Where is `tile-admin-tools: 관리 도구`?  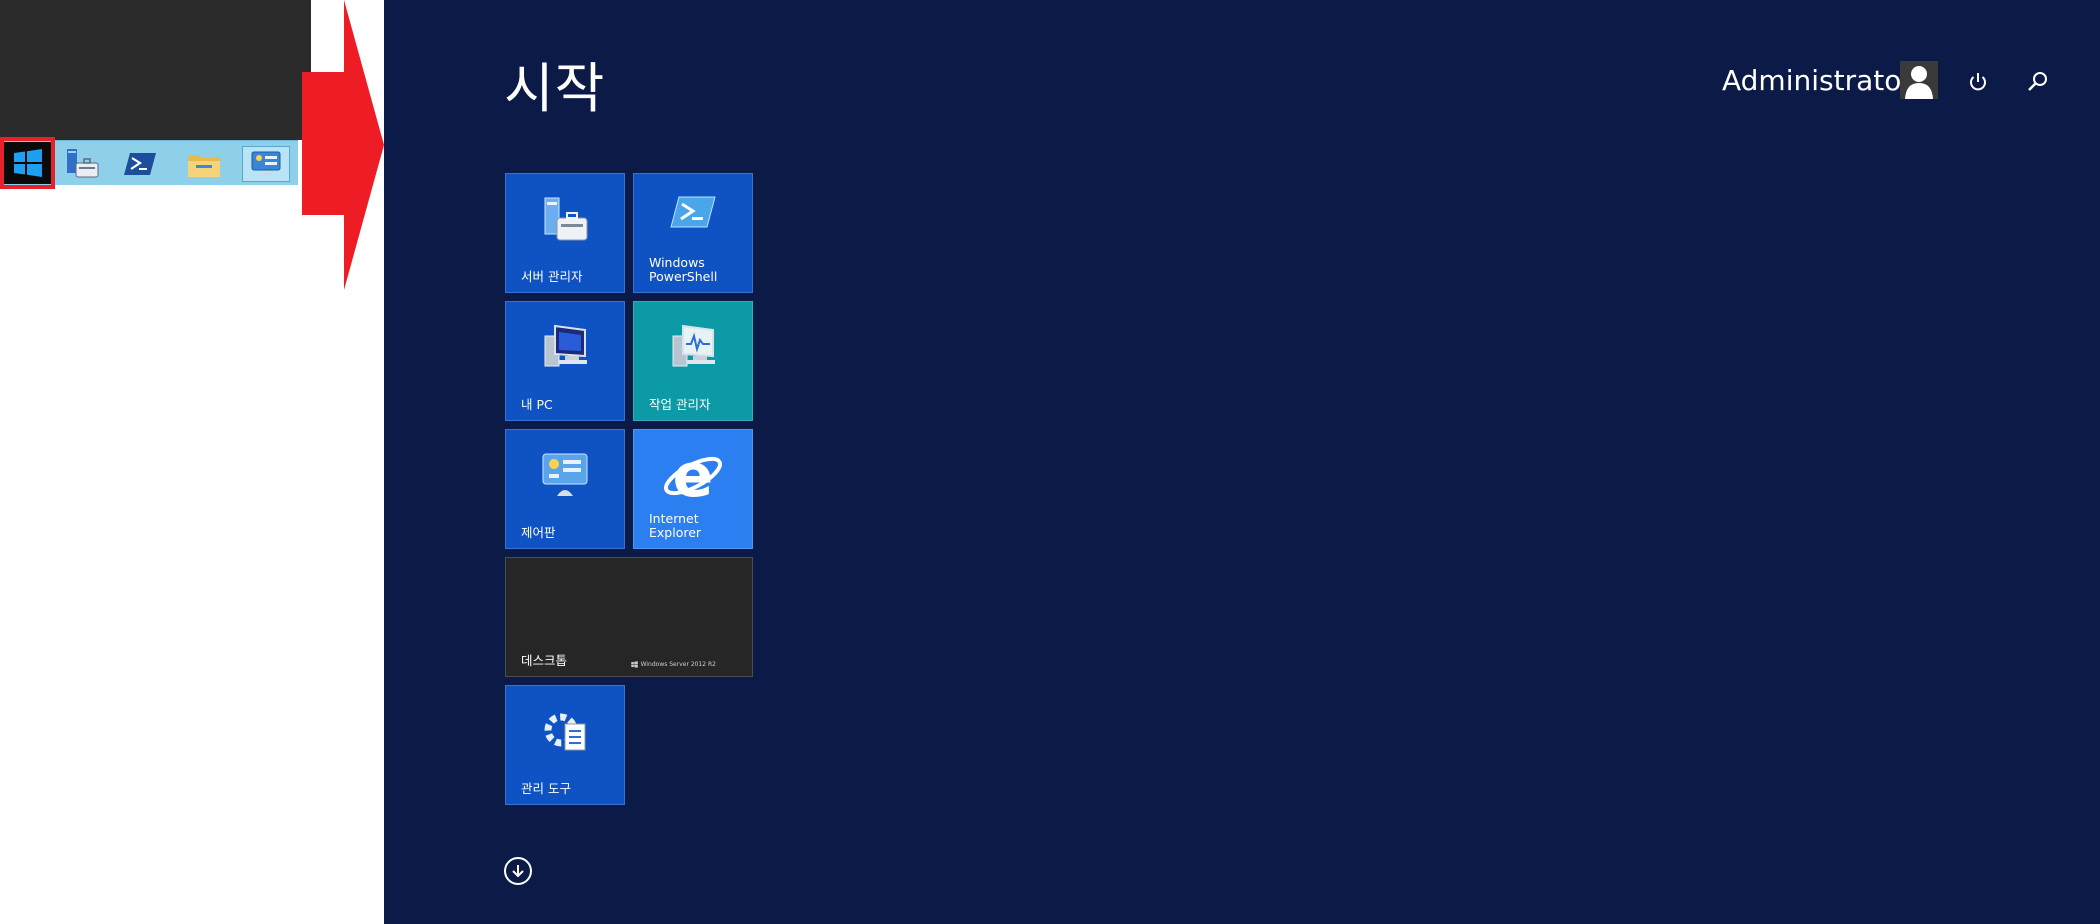
tile-admin-tools: 관리 도구 is located at coordinates (565, 745).